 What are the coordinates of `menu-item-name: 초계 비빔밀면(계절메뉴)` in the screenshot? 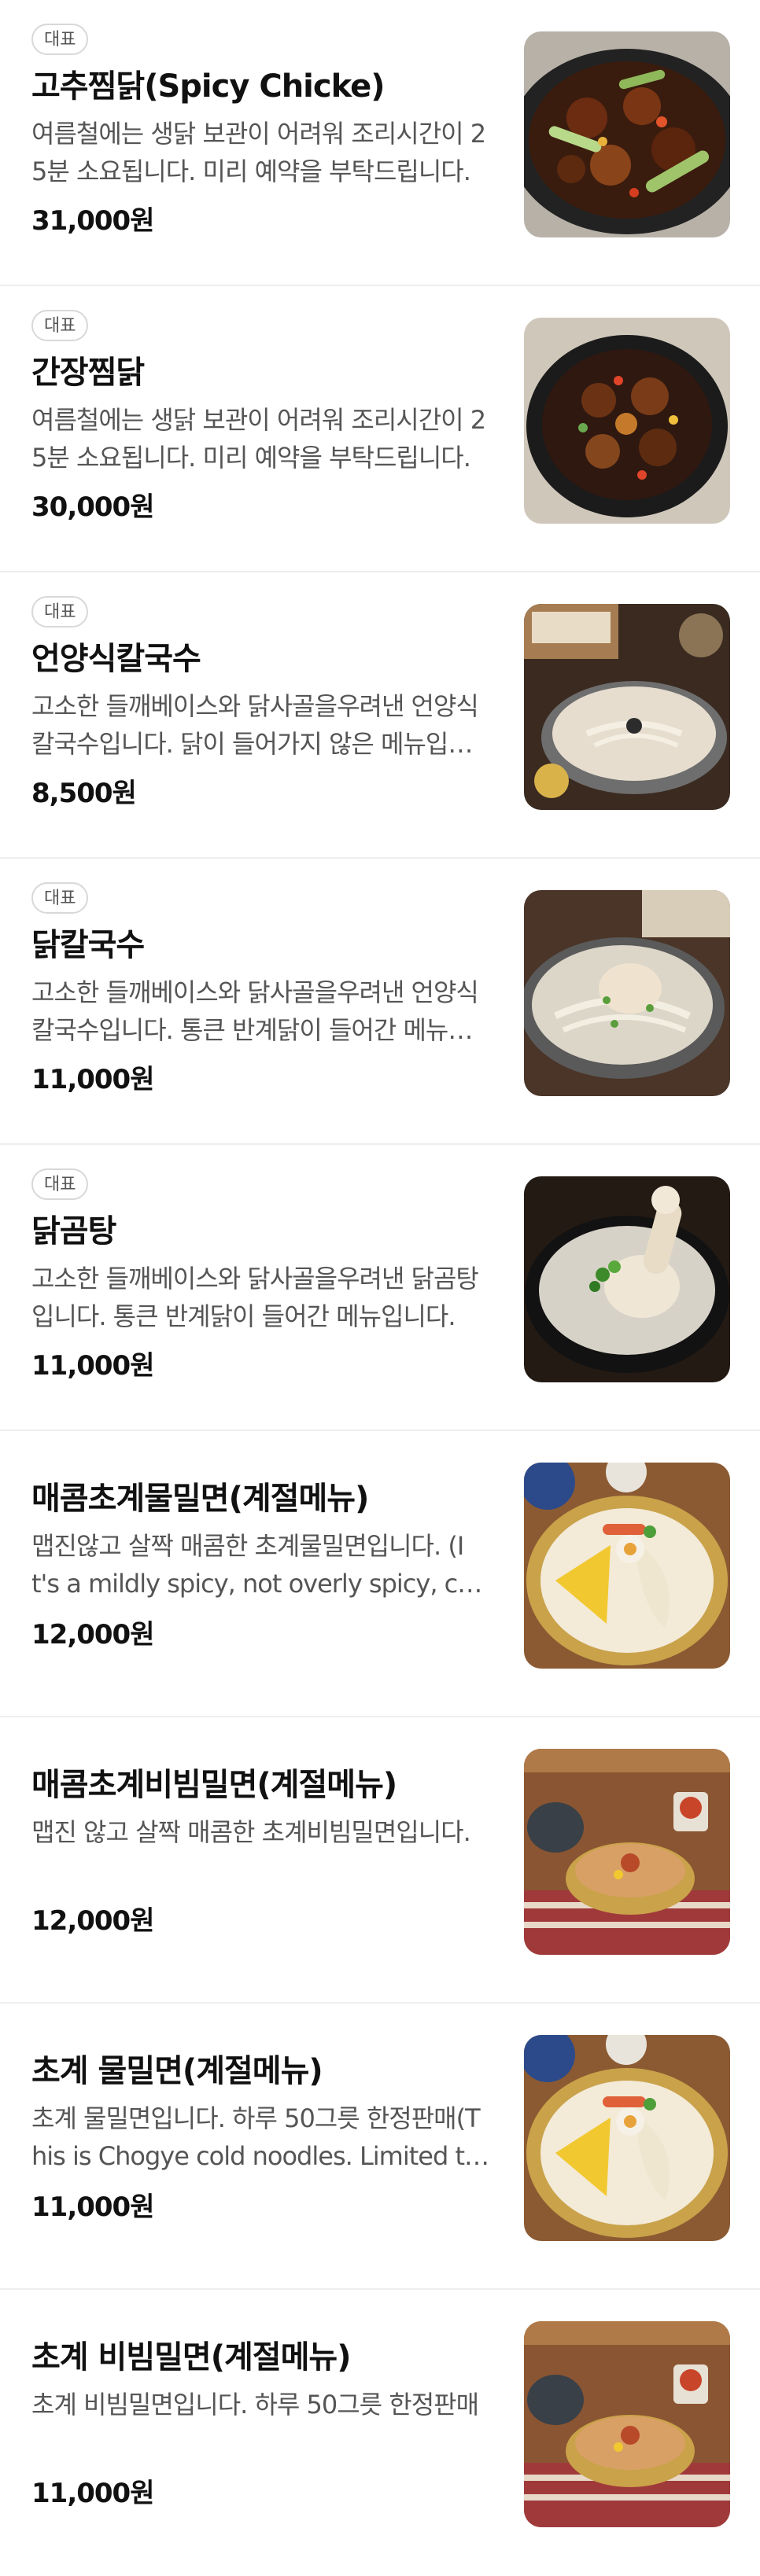 It's located at (192, 2357).